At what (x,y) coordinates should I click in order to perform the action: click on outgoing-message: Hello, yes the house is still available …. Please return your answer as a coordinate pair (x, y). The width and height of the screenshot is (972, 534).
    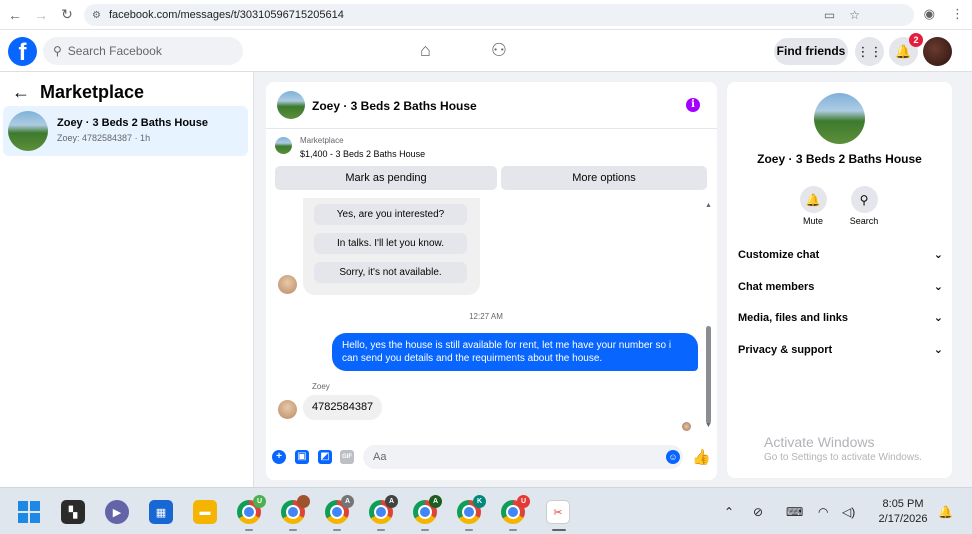
    Looking at the image, I should click on (515, 352).